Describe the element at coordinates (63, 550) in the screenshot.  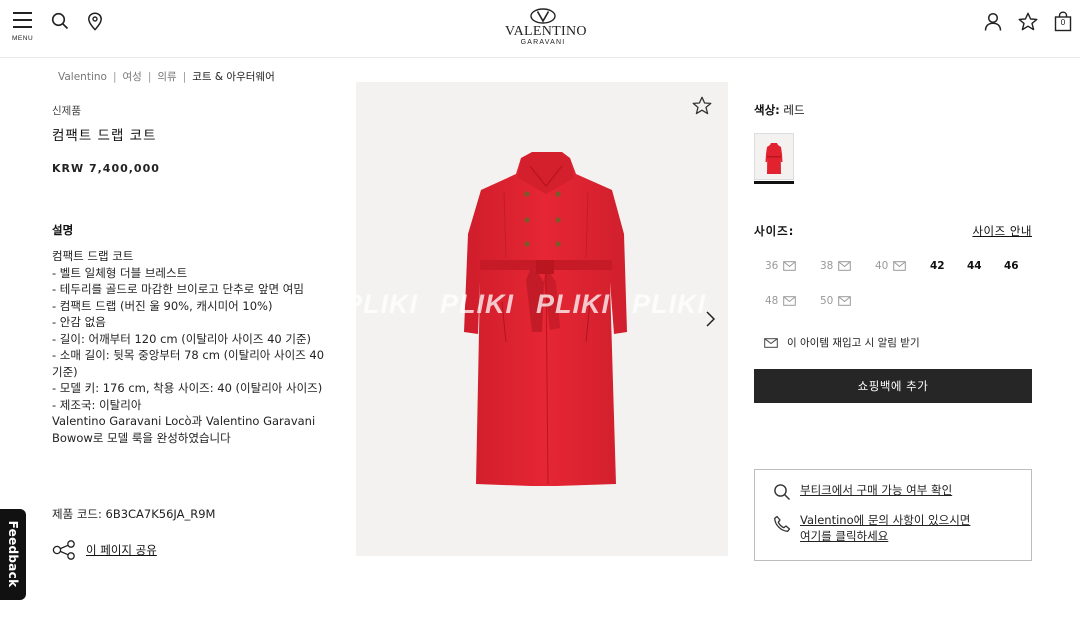
I see `share-icon` at that location.